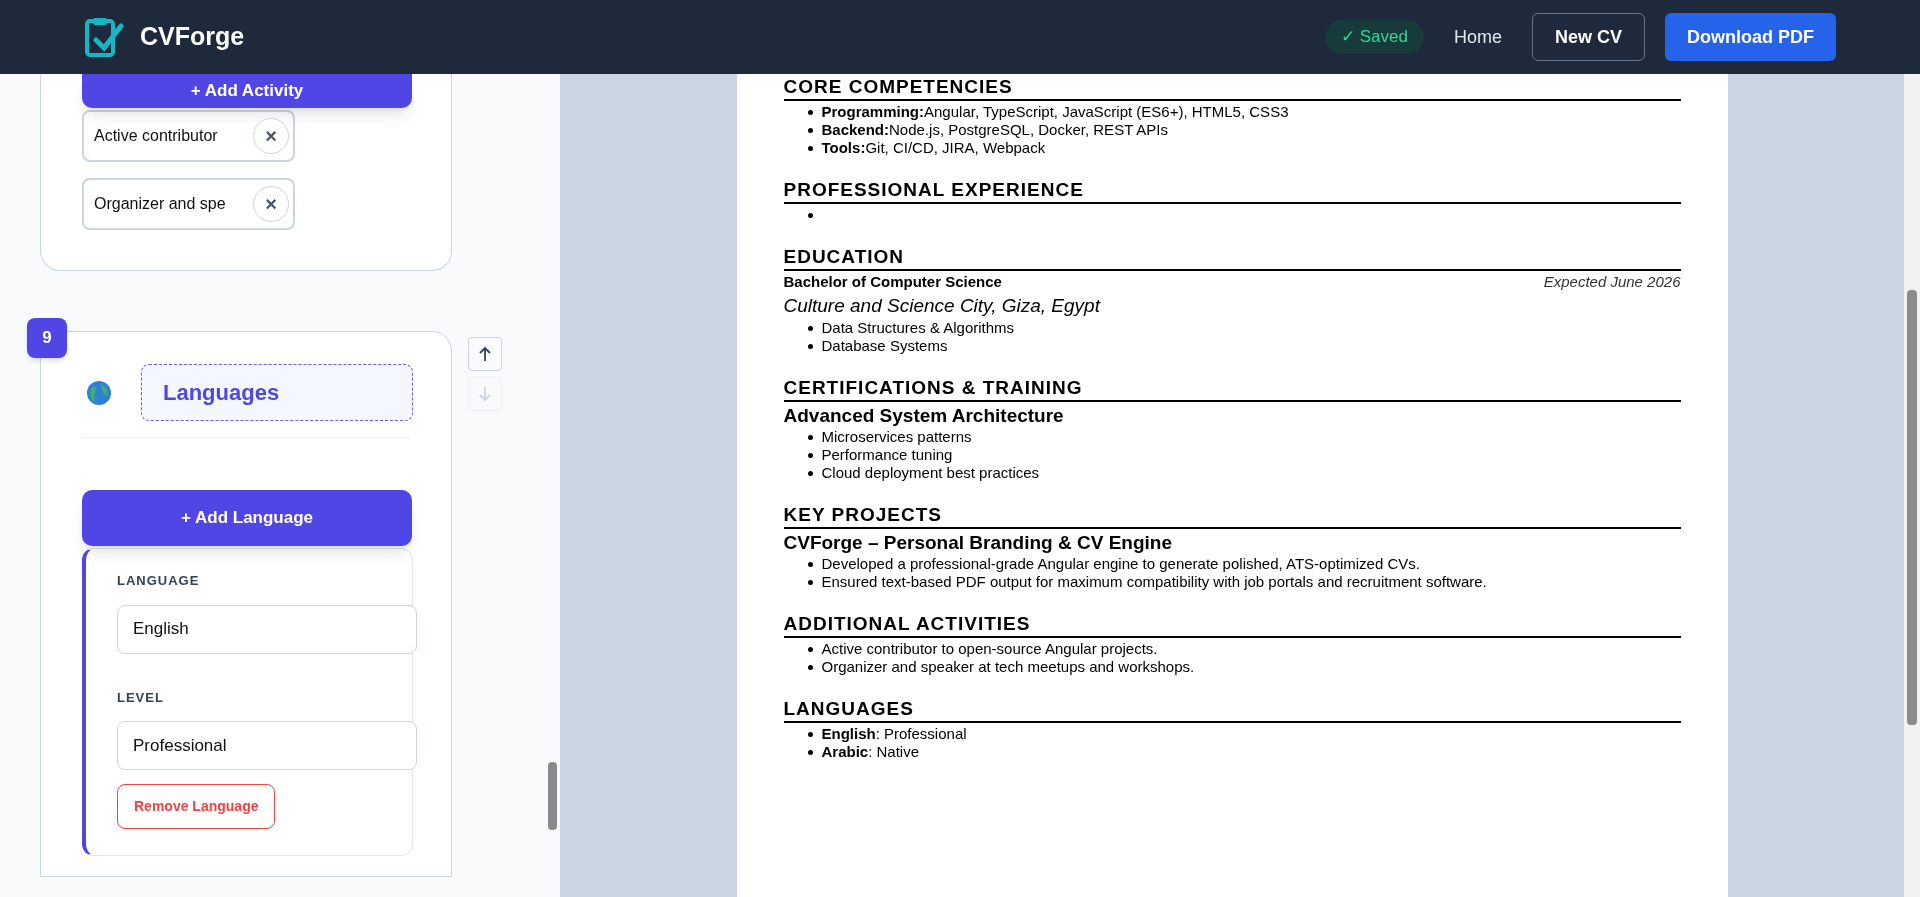  Describe the element at coordinates (1008, 667) in the screenshot. I see `list-item: Organizer and speaker at tech meetups and workshops.` at that location.